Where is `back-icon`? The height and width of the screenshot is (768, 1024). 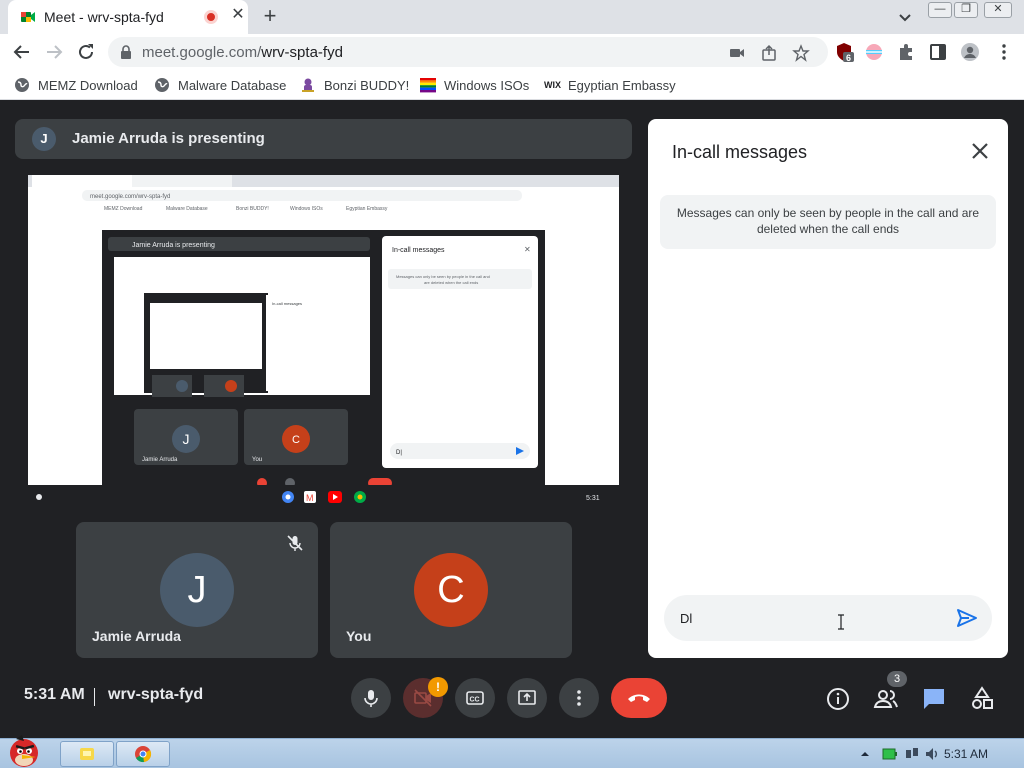
back-icon is located at coordinates (22, 52).